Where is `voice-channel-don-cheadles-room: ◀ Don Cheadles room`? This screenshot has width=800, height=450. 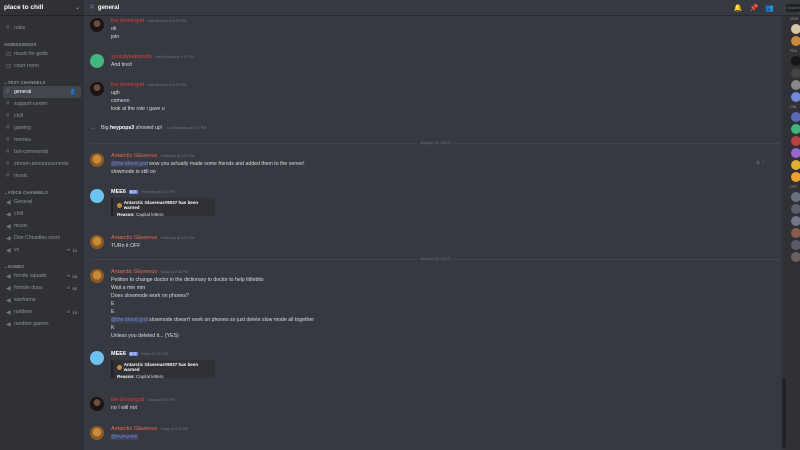
voice-channel-don-cheadles-room: ◀ Don Cheadles room is located at coordinates (42, 238).